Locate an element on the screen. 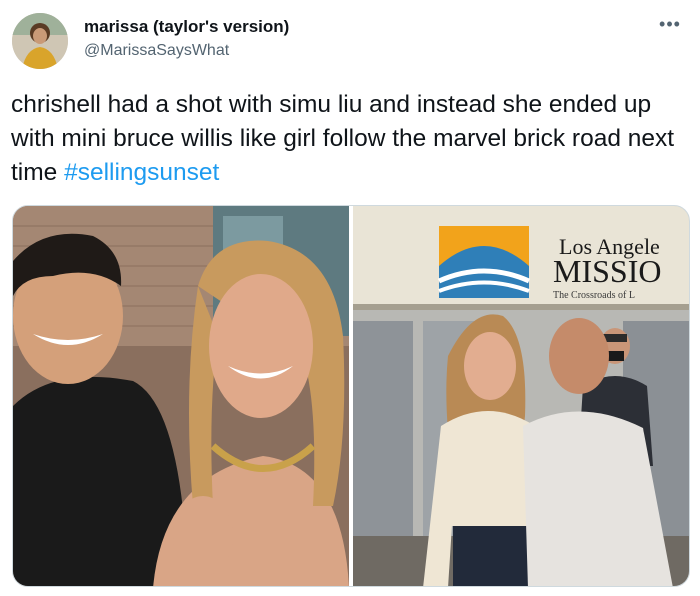 The image size is (700, 596). avatar is located at coordinates (40, 41).